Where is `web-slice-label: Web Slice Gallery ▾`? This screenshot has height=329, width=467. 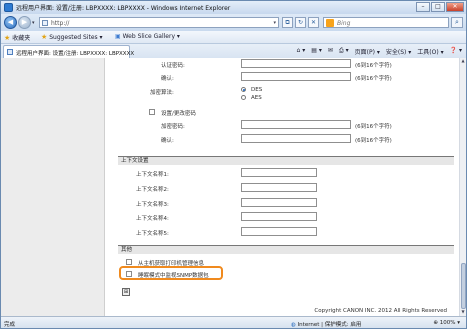
web-slice-label: Web Slice Gallery ▾ is located at coordinates (151, 36).